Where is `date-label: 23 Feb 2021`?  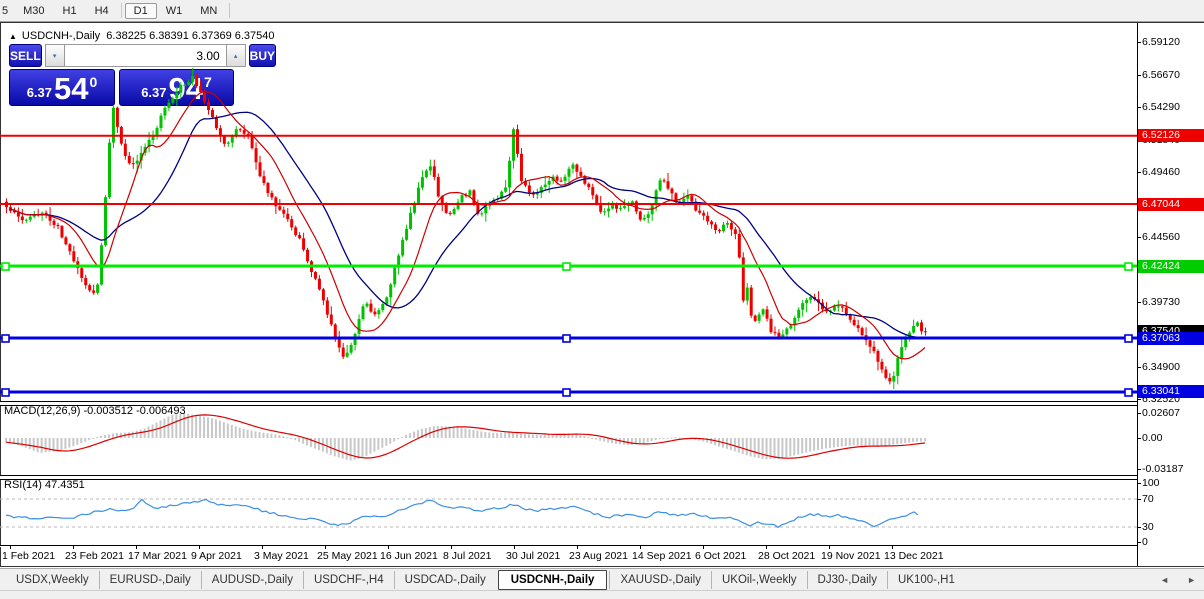 date-label: 23 Feb 2021 is located at coordinates (94, 556).